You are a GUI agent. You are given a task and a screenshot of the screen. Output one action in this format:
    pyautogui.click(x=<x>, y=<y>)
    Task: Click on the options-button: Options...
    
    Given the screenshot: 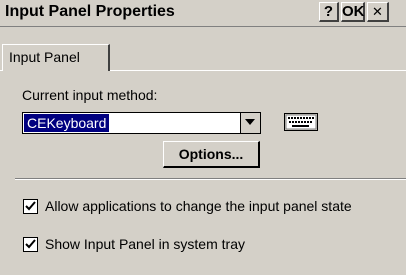 What is the action you would take?
    pyautogui.click(x=211, y=154)
    